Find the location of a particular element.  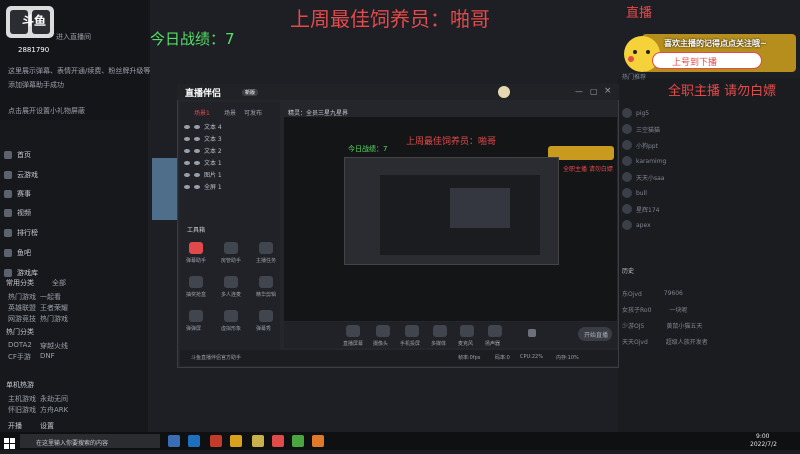

history-item: 天天Ojvd 超级人族开发者 is located at coordinates (665, 341).